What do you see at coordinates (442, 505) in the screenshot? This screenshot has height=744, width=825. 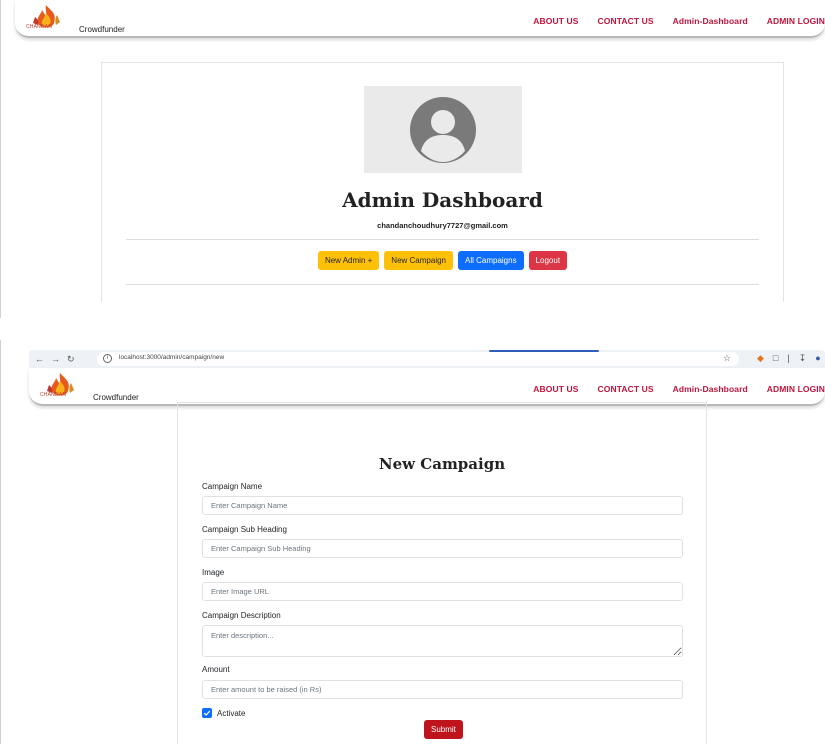 I see `campaign-name-input` at bounding box center [442, 505].